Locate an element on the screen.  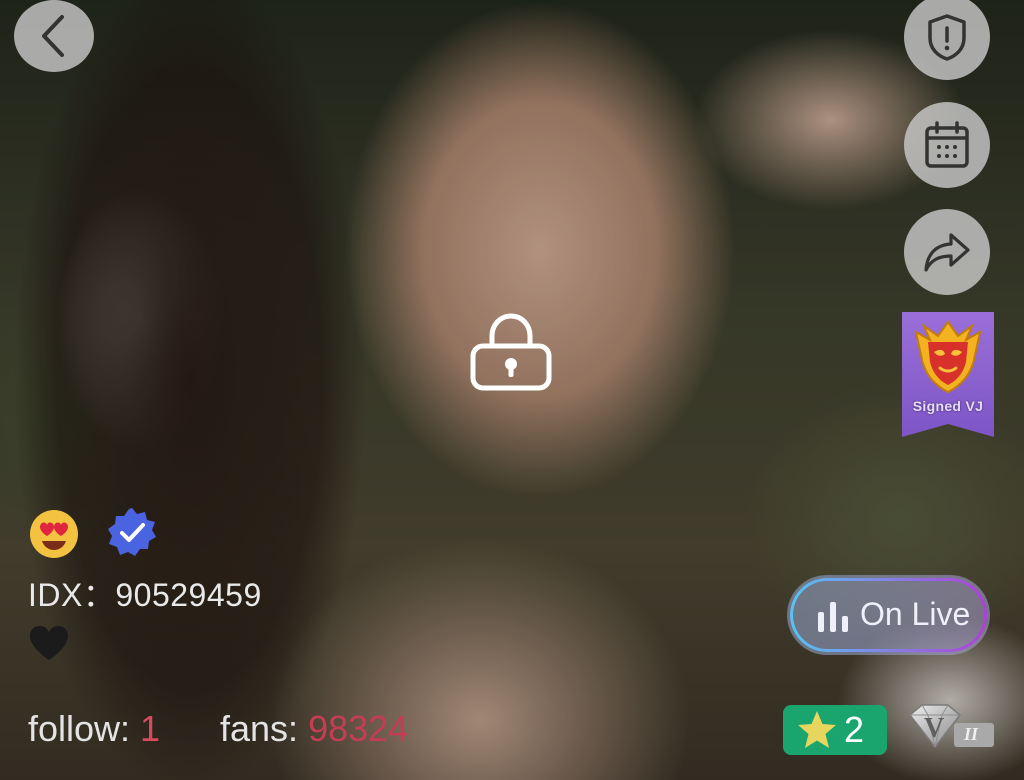
share-button is located at coordinates (947, 252).